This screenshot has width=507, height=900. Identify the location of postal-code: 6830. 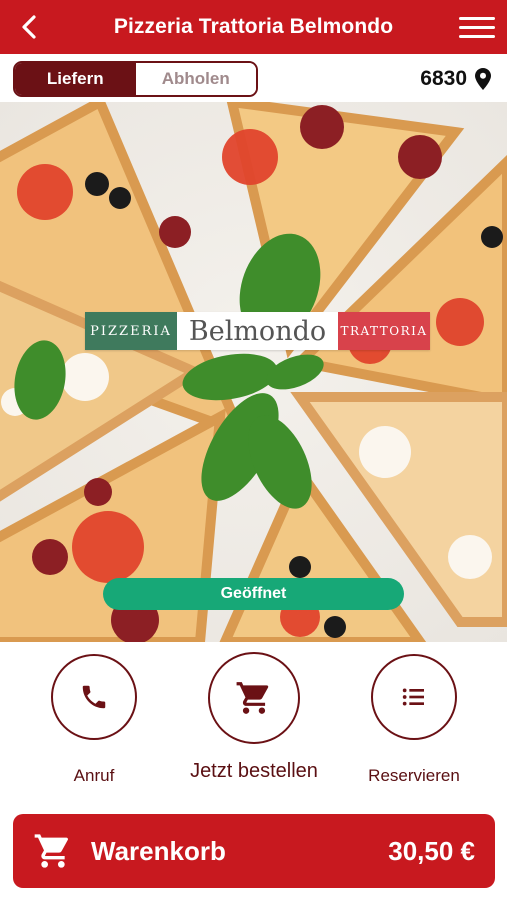
(443, 78).